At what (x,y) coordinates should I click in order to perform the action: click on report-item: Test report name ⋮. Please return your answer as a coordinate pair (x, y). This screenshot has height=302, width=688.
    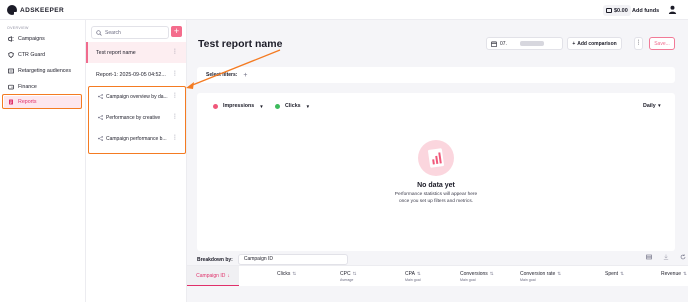
    Looking at the image, I should click on (136, 52).